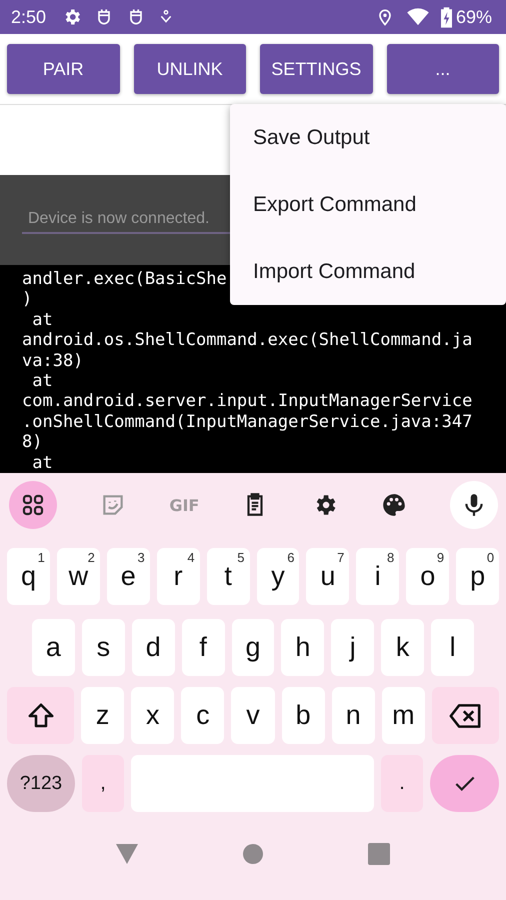 The width and height of the screenshot is (506, 900). I want to click on output-line: ), so click(27, 299).